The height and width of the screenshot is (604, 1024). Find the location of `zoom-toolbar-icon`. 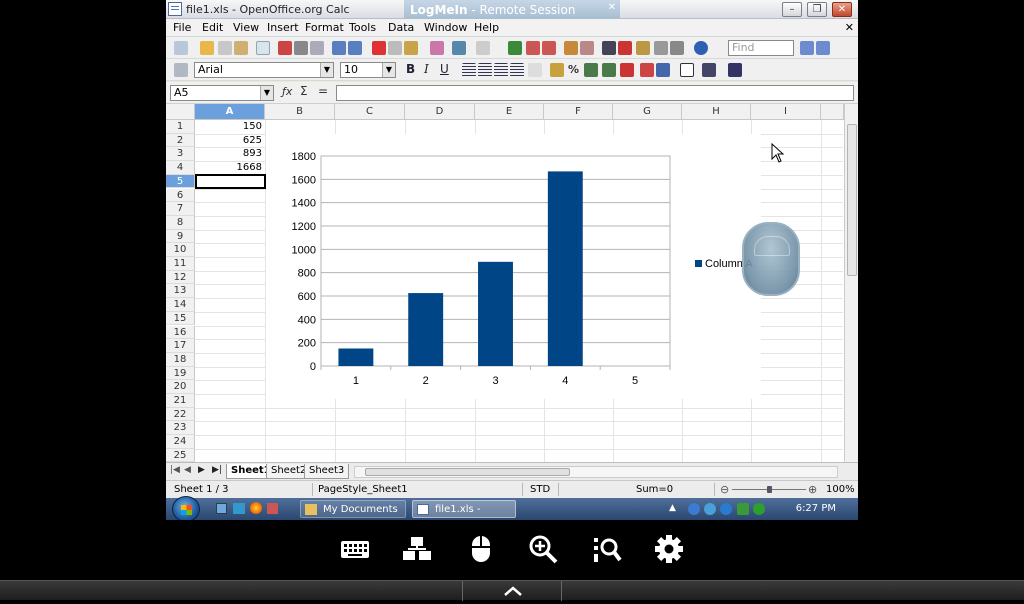

zoom-toolbar-icon is located at coordinates (677, 48).